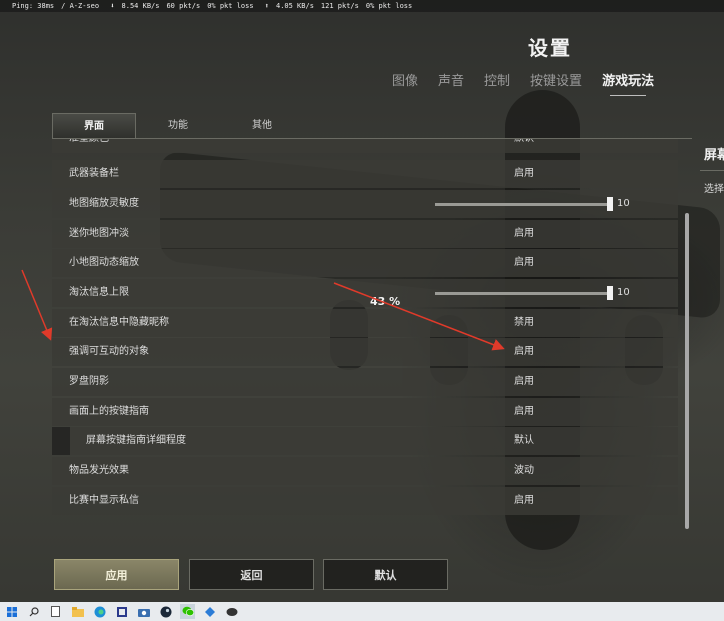 The width and height of the screenshot is (724, 621). Describe the element at coordinates (143, 611) in the screenshot. I see `camera-icon` at that location.